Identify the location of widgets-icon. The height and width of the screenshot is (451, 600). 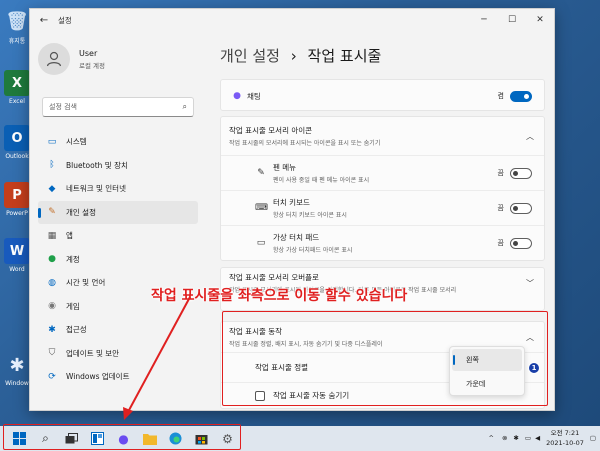
(97, 438).